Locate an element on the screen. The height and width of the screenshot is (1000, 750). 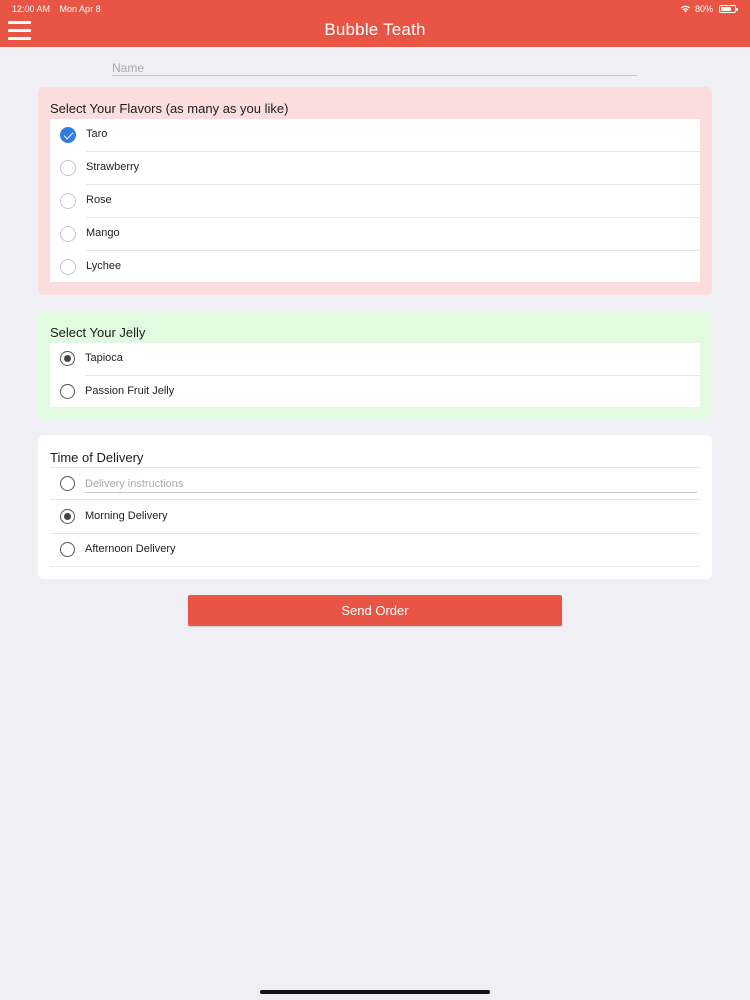
name-input is located at coordinates (374, 68).